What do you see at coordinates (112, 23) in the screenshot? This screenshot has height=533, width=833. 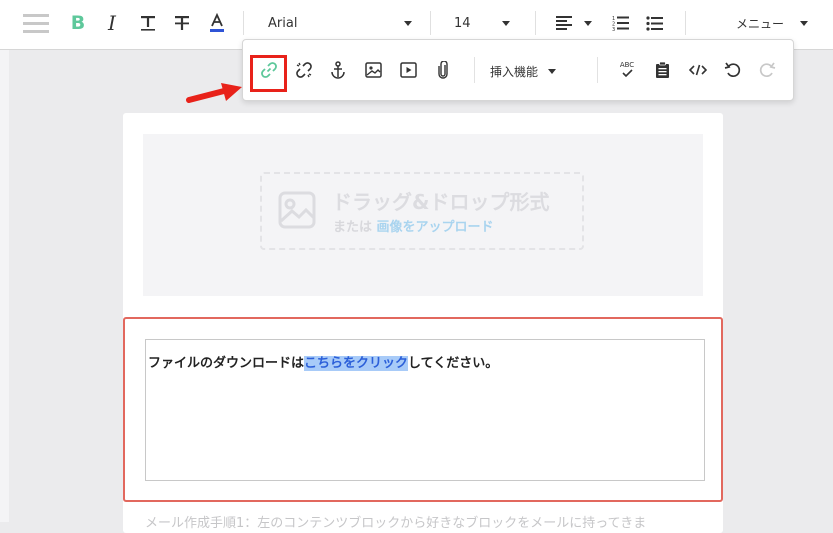 I see `italic-button: I` at bounding box center [112, 23].